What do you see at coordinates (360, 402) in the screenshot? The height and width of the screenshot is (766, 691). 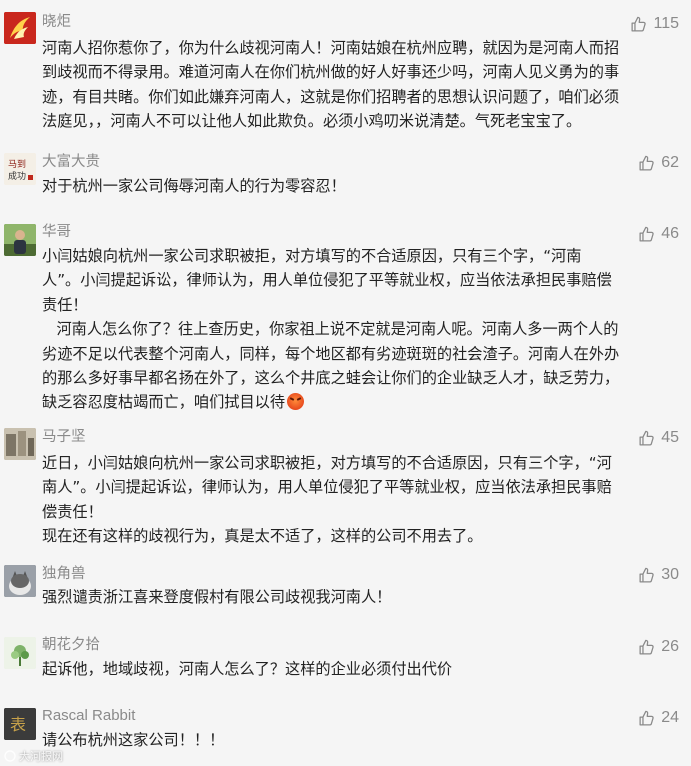 I see `comment-line: 缺乏容忍度枯竭而亡，咱们拭目以待` at bounding box center [360, 402].